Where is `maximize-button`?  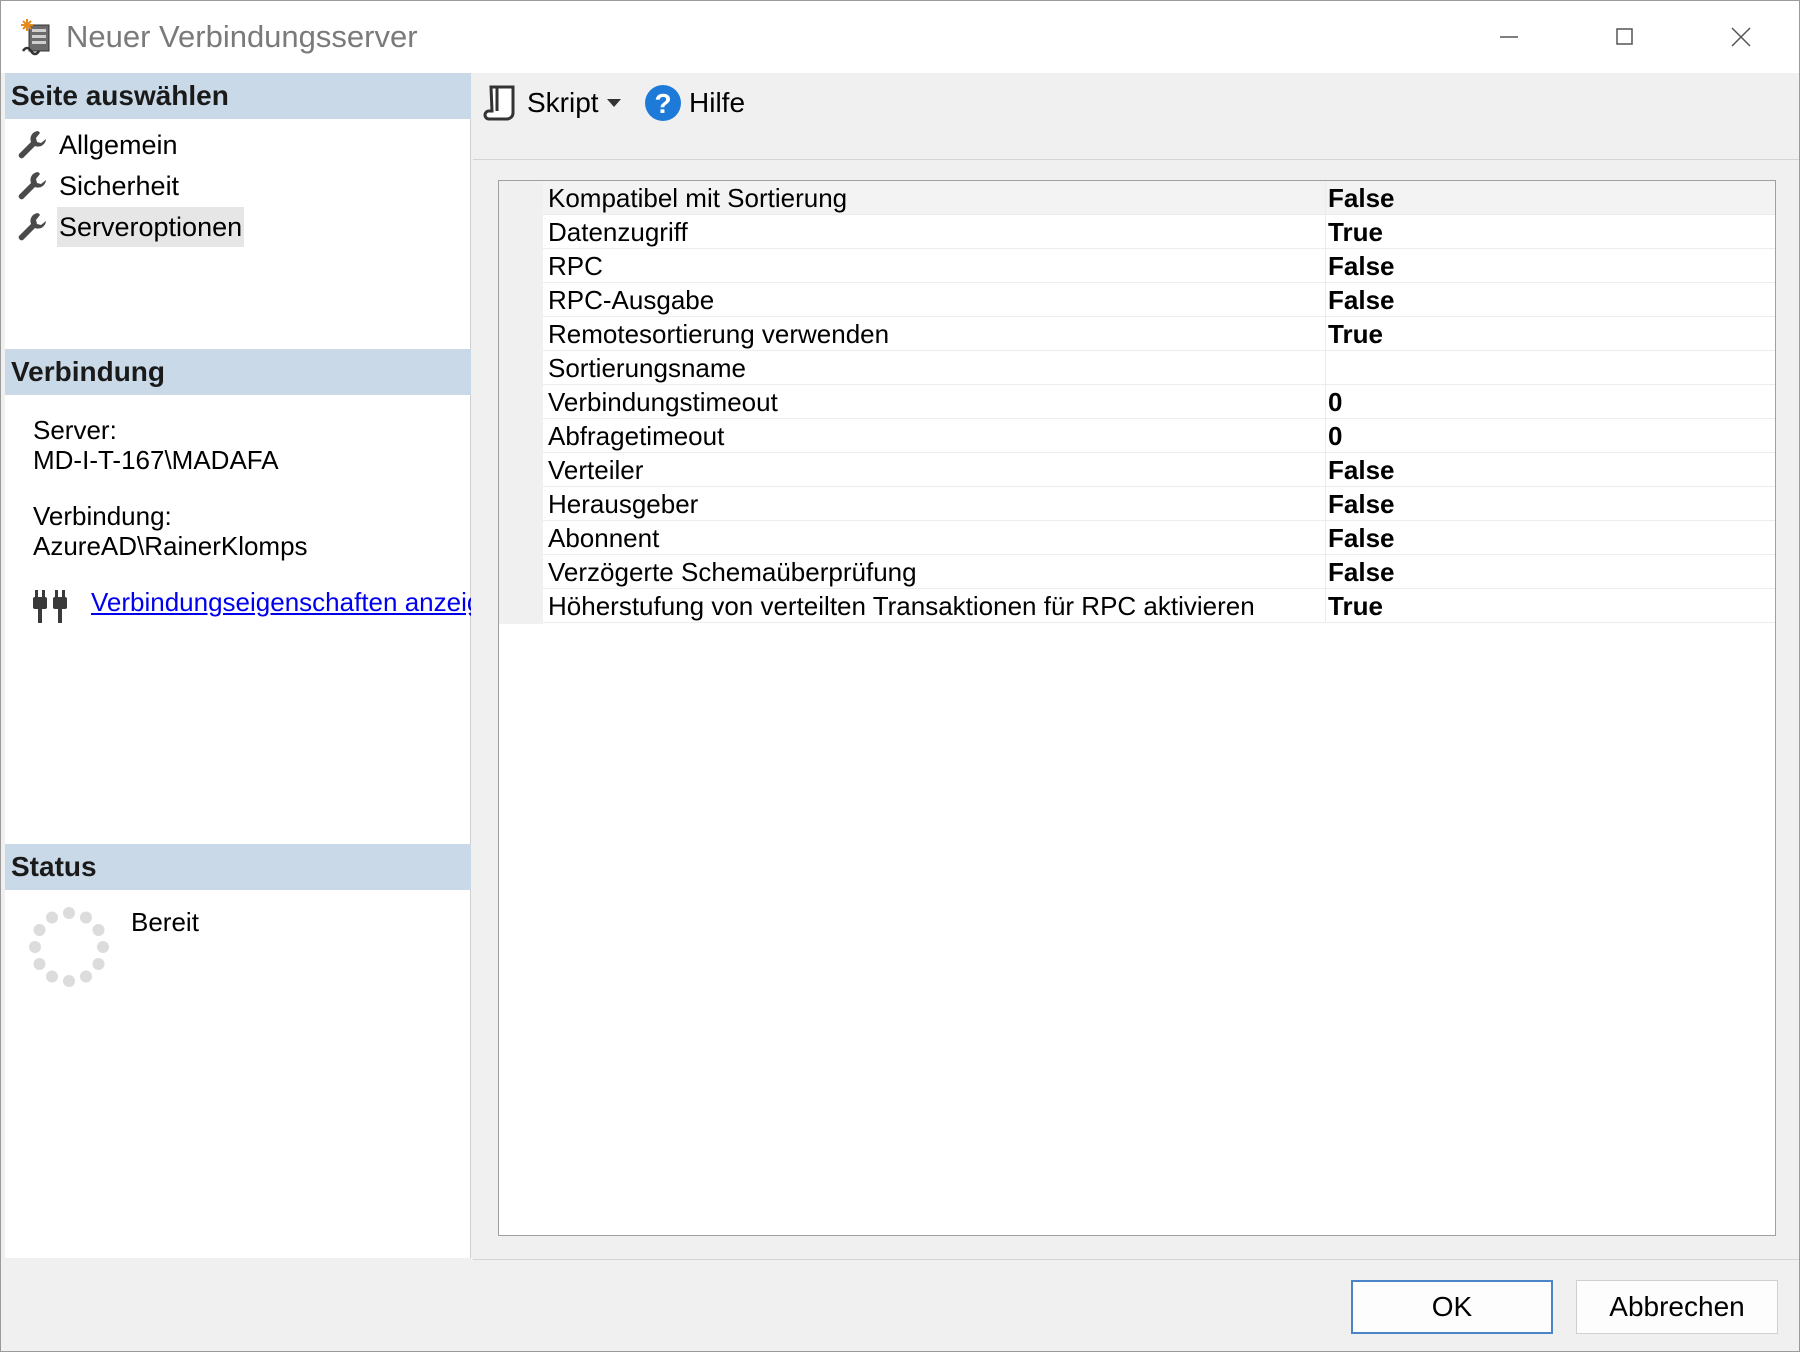 maximize-button is located at coordinates (1625, 37).